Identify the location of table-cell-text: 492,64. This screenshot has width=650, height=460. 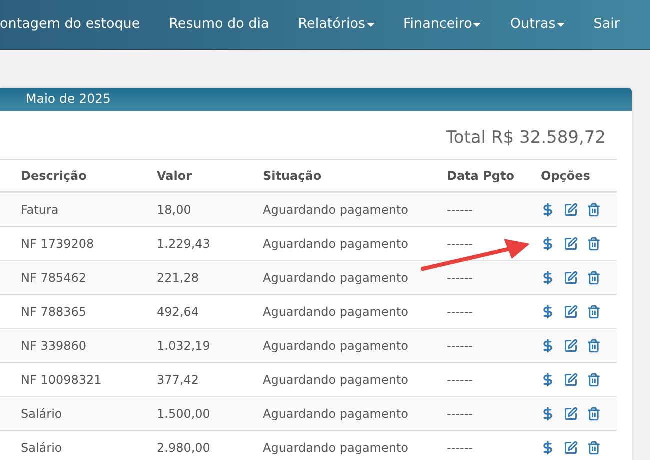
(178, 312).